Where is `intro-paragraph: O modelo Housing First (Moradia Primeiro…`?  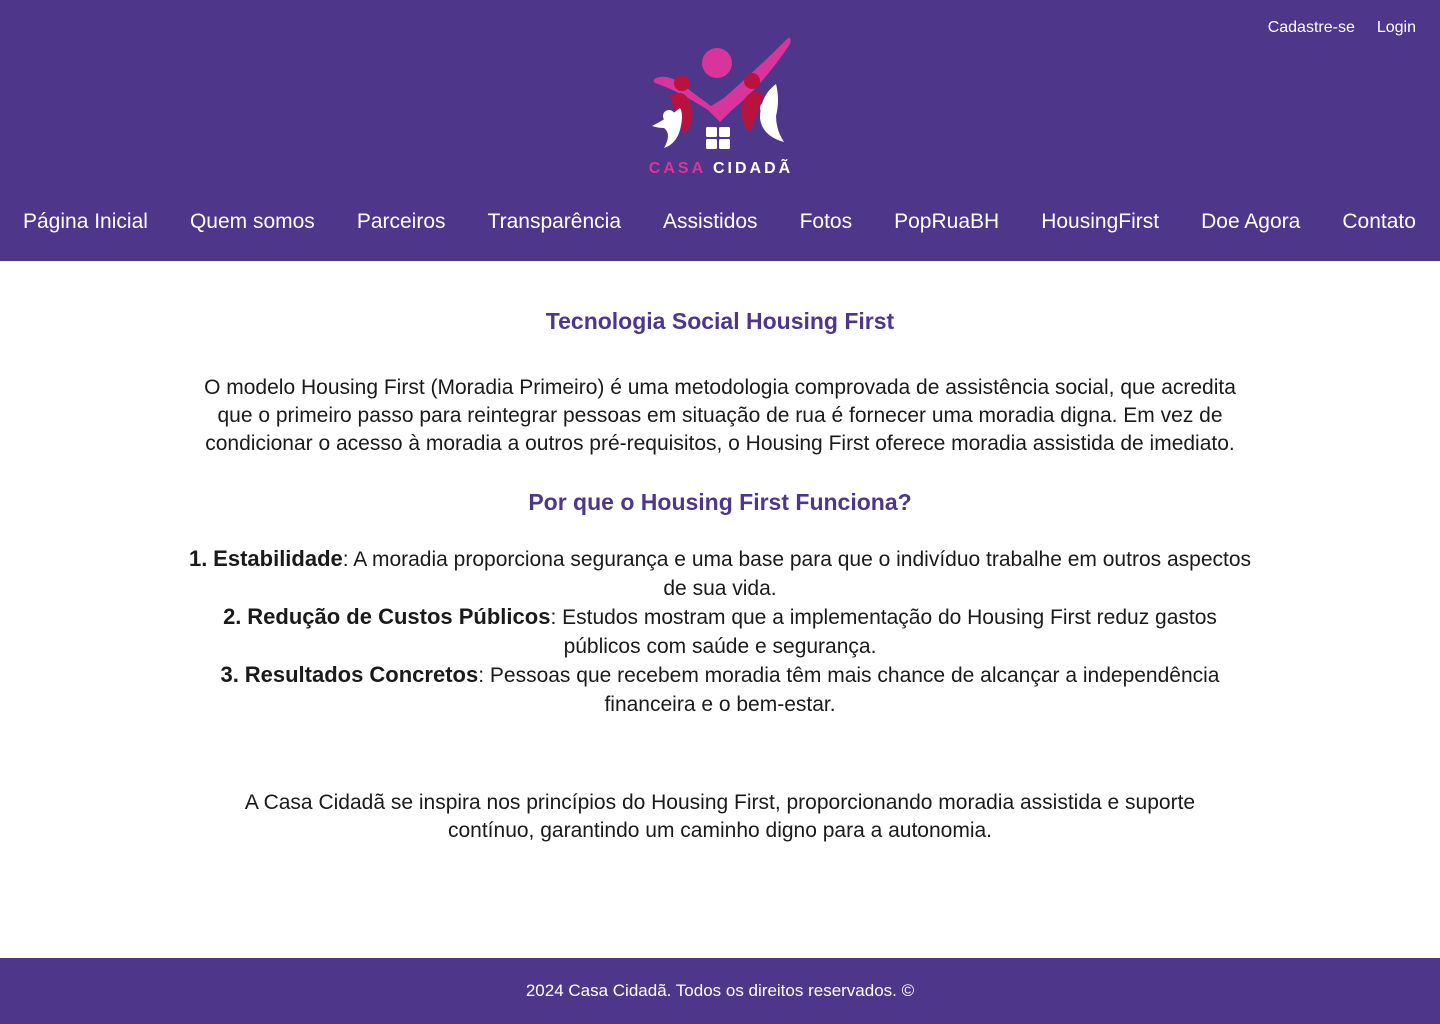
intro-paragraph: O modelo Housing First (Moradia Primeiro… is located at coordinates (720, 415).